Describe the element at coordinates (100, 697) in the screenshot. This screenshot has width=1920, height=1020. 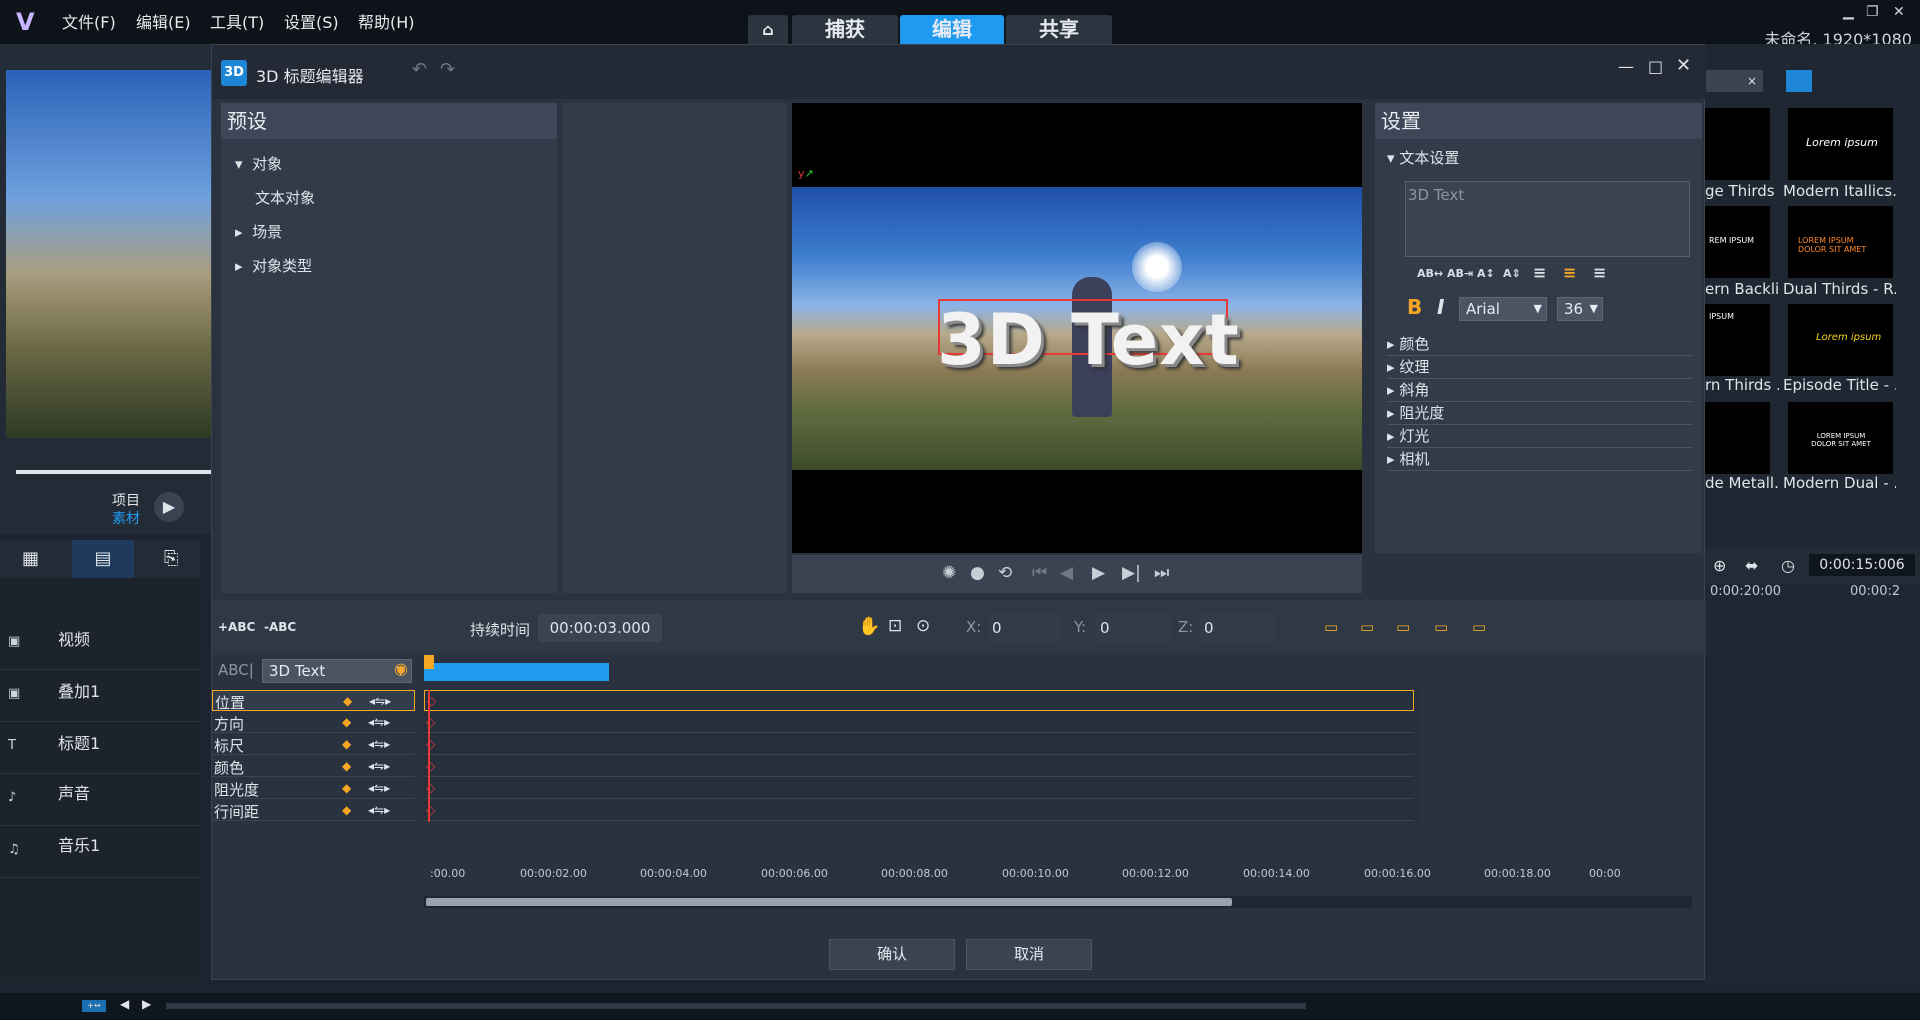
I see `track-overlay: ▣ 叠加1` at that location.